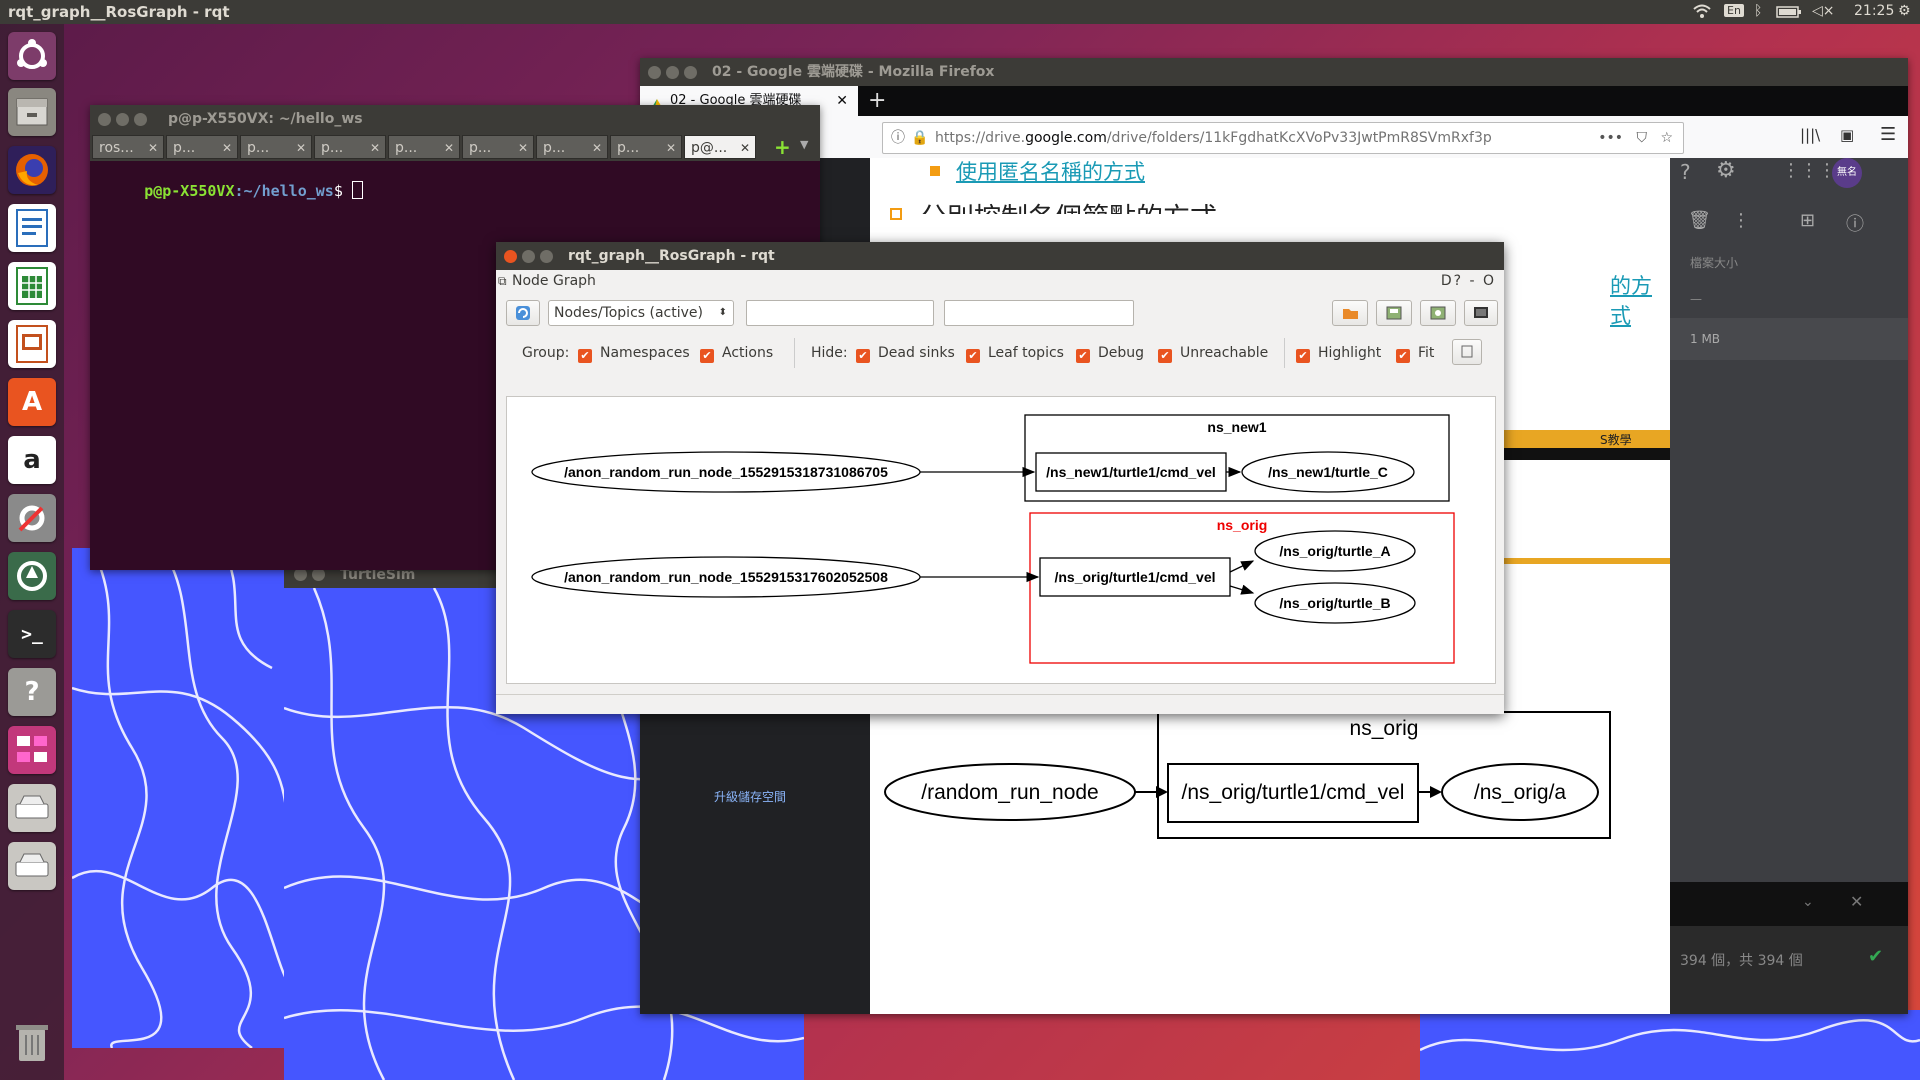 The image size is (1920, 1080). I want to click on new-tab-plus-icon: +, so click(782, 147).